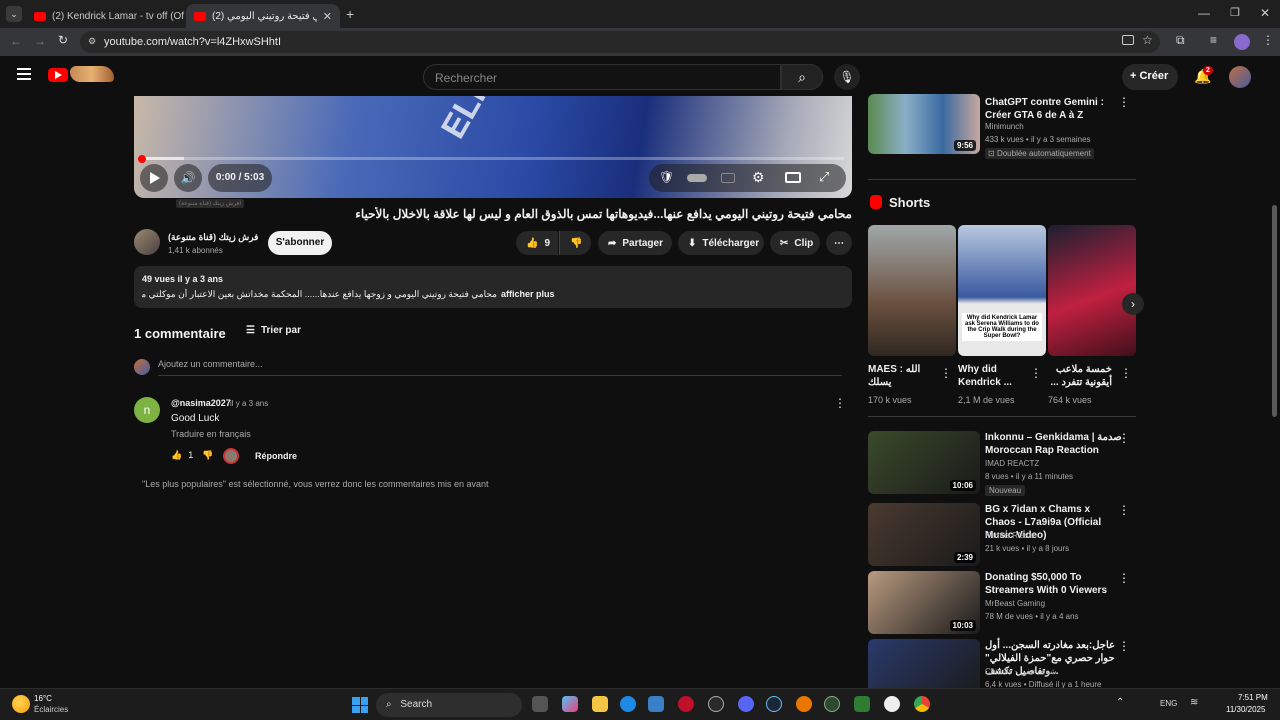  I want to click on translate-link: Traduire en français, so click(211, 434).